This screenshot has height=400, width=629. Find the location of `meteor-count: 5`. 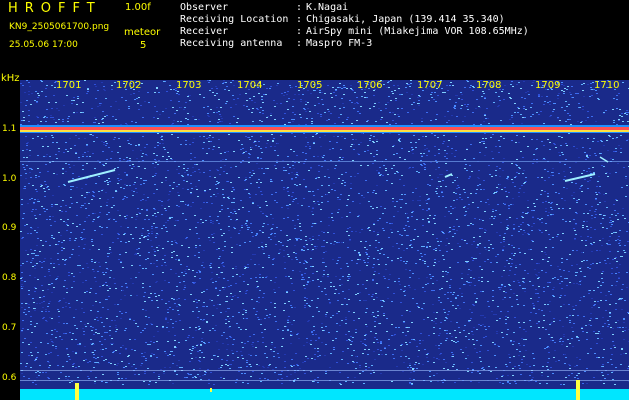

meteor-count: 5 is located at coordinates (143, 45).